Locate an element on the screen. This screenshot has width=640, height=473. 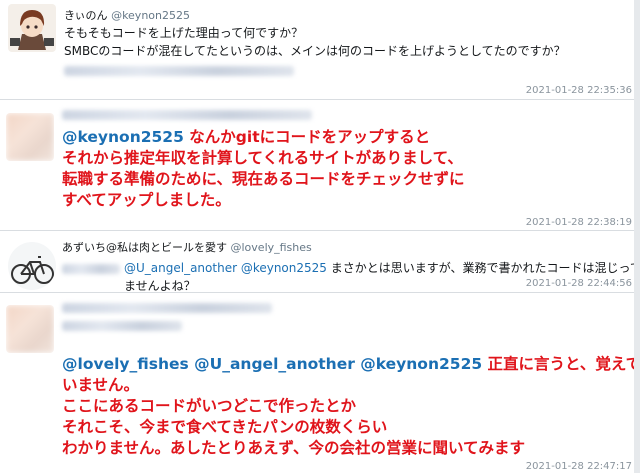
mention-link: @U_angel_another @keynon2525 is located at coordinates (225, 268).